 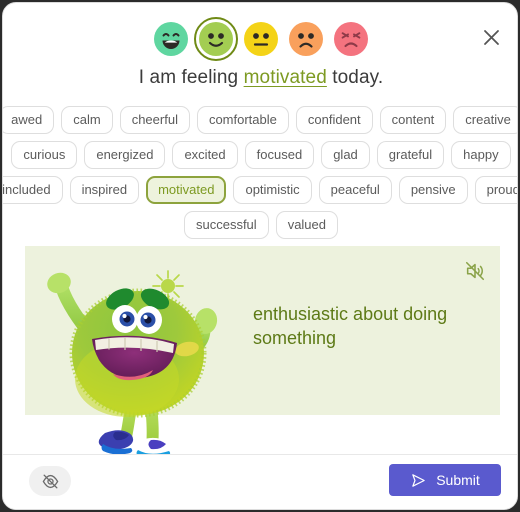 I want to click on chip-motivated: motivated, so click(x=186, y=190).